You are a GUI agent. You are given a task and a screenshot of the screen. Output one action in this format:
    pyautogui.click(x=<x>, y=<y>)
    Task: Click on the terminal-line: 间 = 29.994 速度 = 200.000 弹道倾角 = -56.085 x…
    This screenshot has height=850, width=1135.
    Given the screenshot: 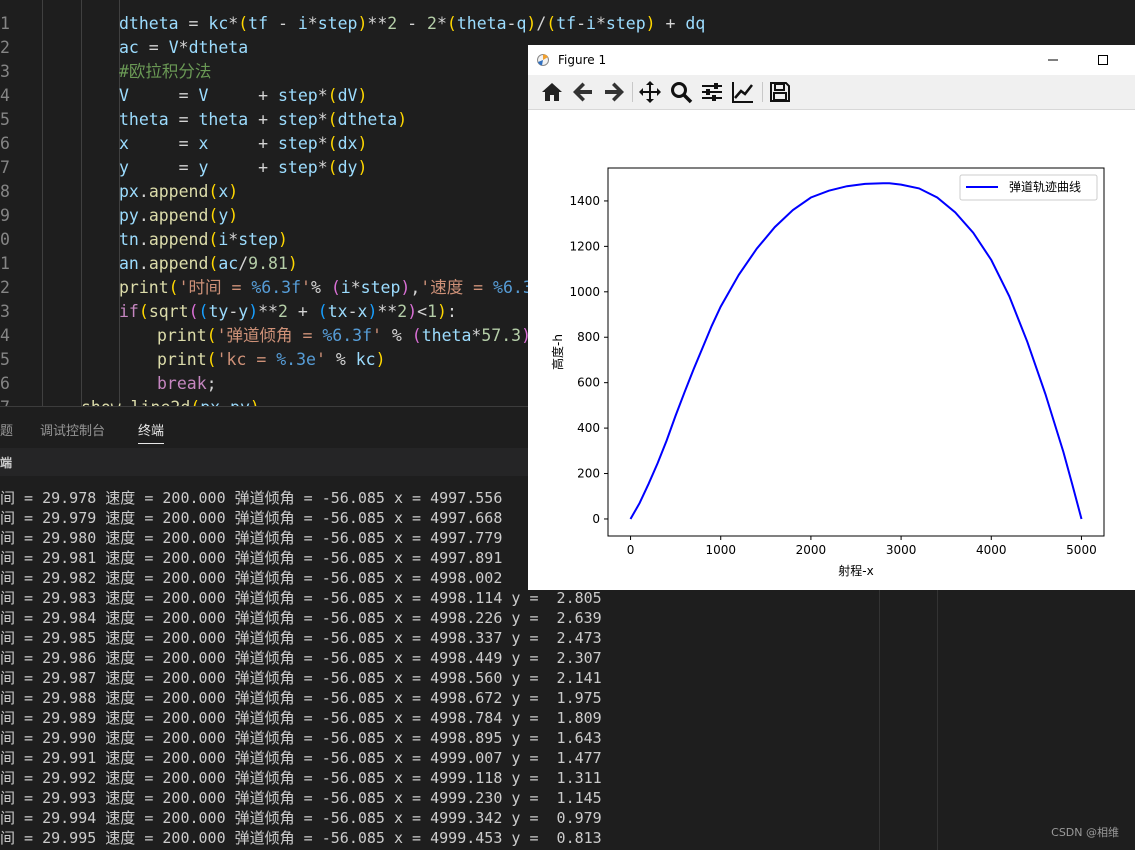 What is the action you would take?
    pyautogui.click(x=301, y=818)
    